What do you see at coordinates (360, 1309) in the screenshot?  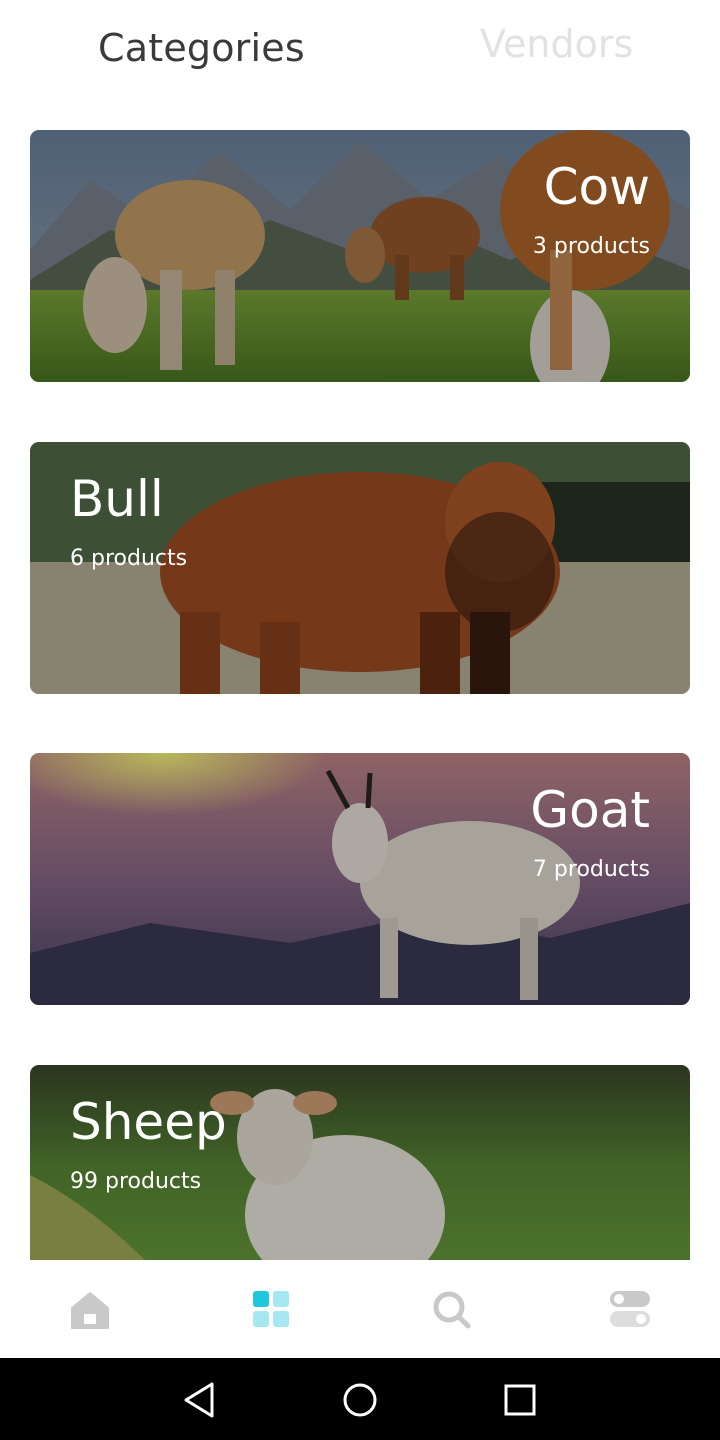 I see `bottom-navigation` at bounding box center [360, 1309].